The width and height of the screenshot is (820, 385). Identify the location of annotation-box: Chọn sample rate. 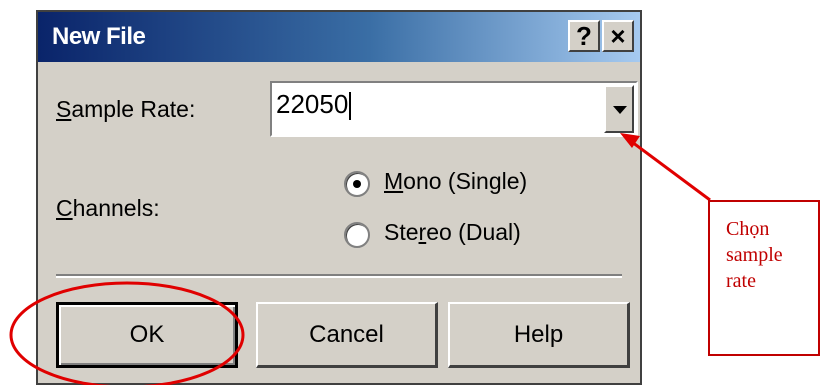
(764, 278).